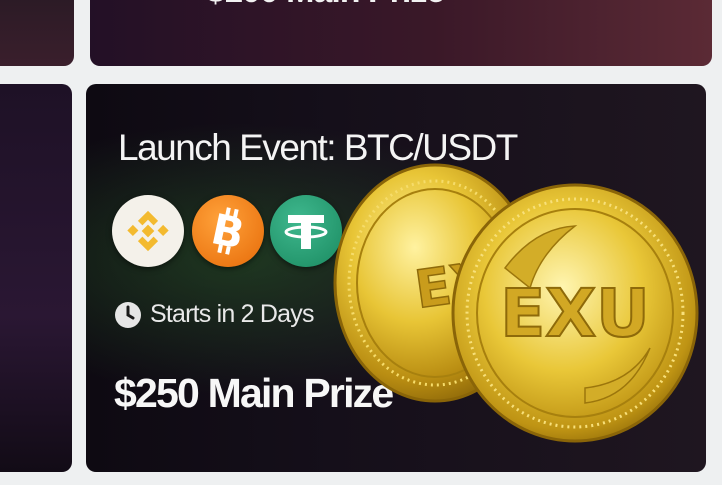  What do you see at coordinates (228, 231) in the screenshot?
I see `bitcoin-icon: B` at bounding box center [228, 231].